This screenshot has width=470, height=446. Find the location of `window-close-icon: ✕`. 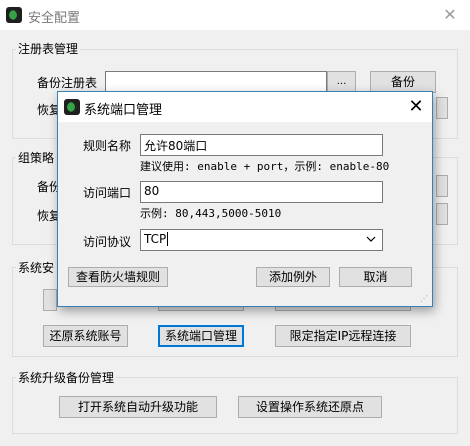

window-close-icon: ✕ is located at coordinates (450, 15).